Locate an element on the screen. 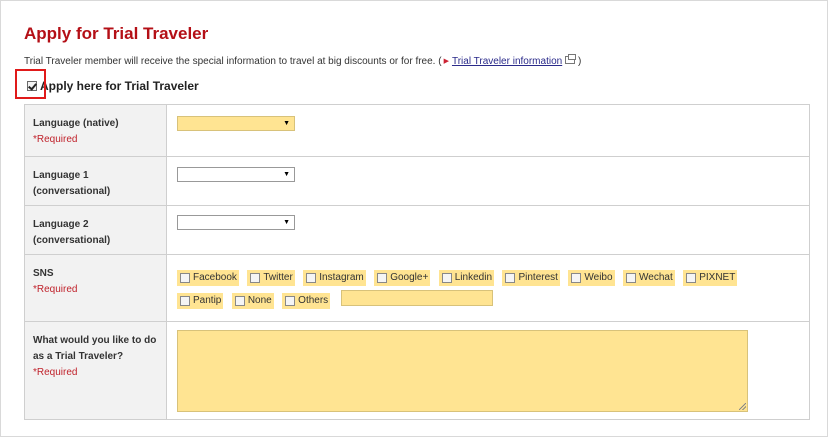 This screenshot has height=437, width=828. sns-option-pantip: Pantip is located at coordinates (200, 301).